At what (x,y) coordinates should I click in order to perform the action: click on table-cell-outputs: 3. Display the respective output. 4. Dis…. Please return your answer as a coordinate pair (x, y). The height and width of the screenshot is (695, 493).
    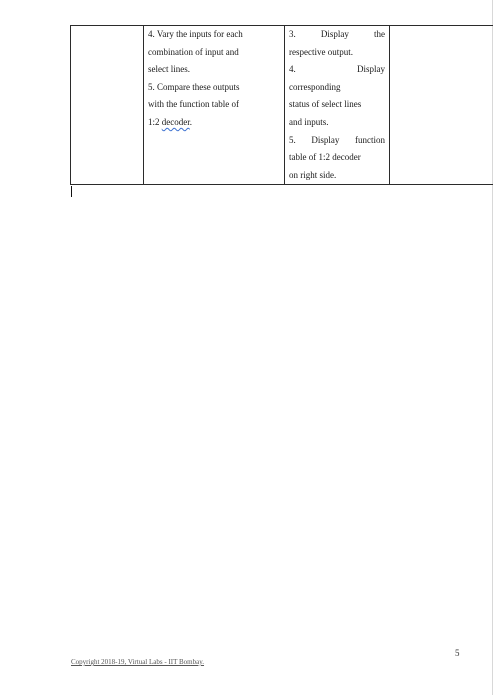
    Looking at the image, I should click on (337, 105).